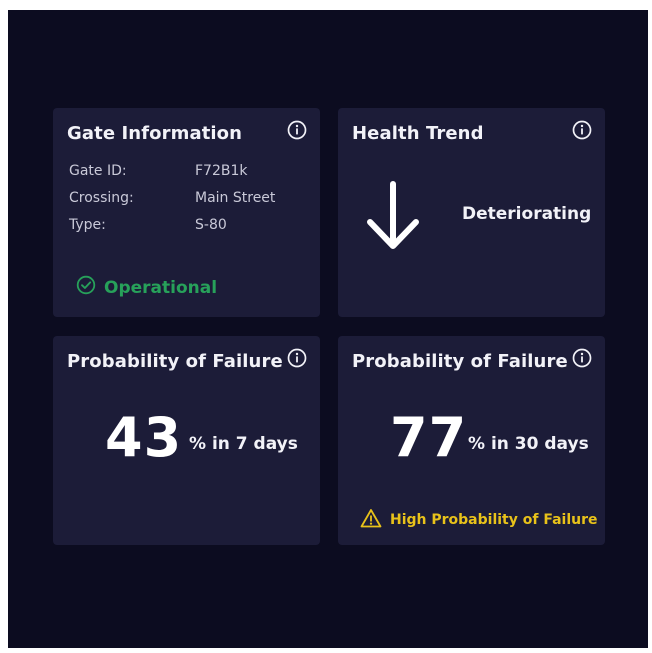 This screenshot has width=652, height=653. Describe the element at coordinates (87, 225) in the screenshot. I see `type-label: Type:` at that location.